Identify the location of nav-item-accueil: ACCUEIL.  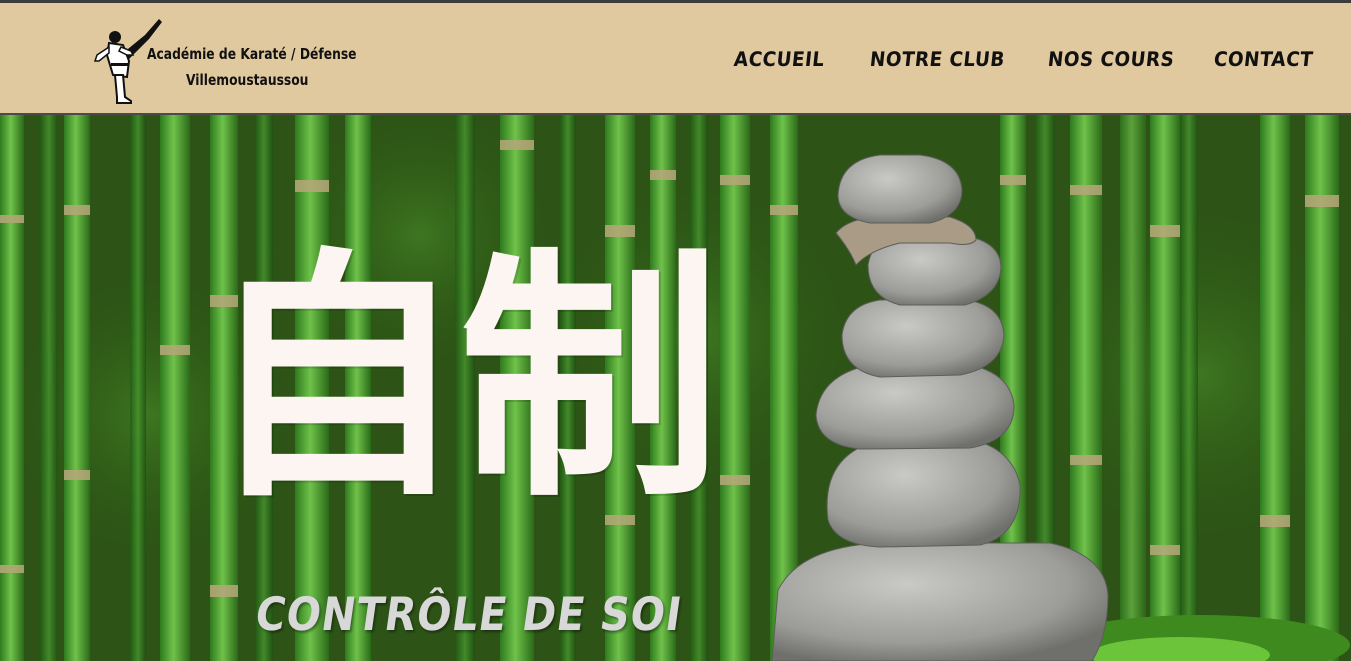
(779, 59).